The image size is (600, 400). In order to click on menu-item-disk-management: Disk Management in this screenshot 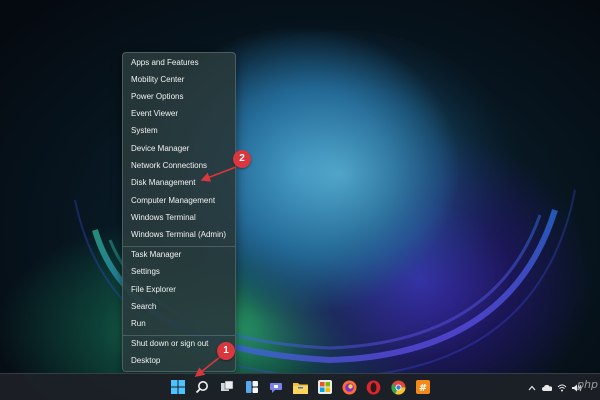, I will do `click(179, 183)`.